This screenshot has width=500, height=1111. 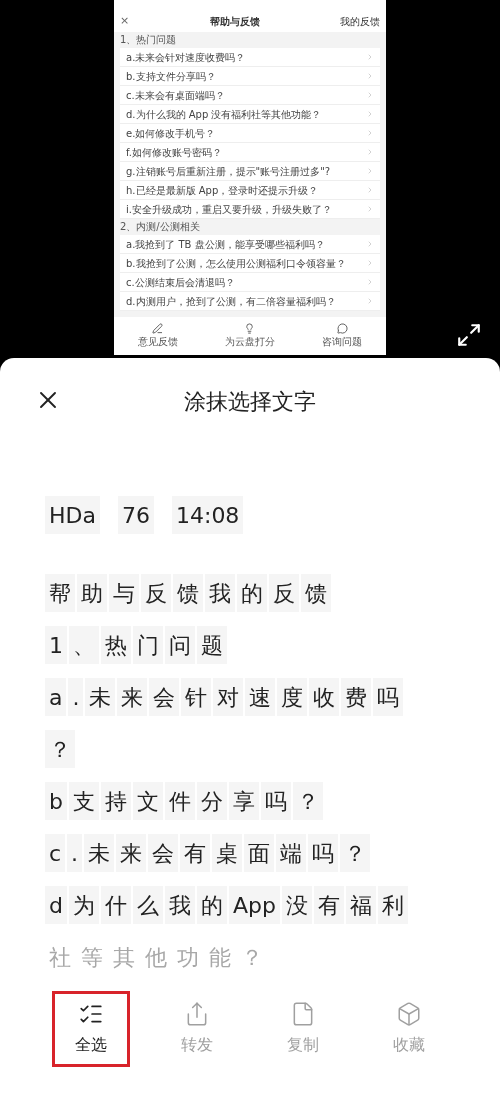 What do you see at coordinates (250, 57) in the screenshot?
I see `question-row: a.未来会针对速度收费吗？` at bounding box center [250, 57].